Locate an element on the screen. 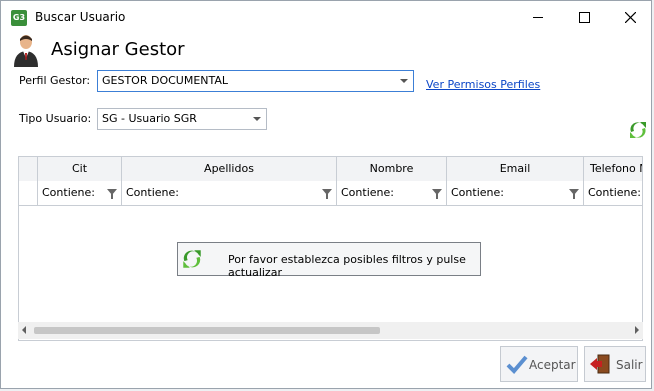  user-manager-icon is located at coordinates (26, 50).